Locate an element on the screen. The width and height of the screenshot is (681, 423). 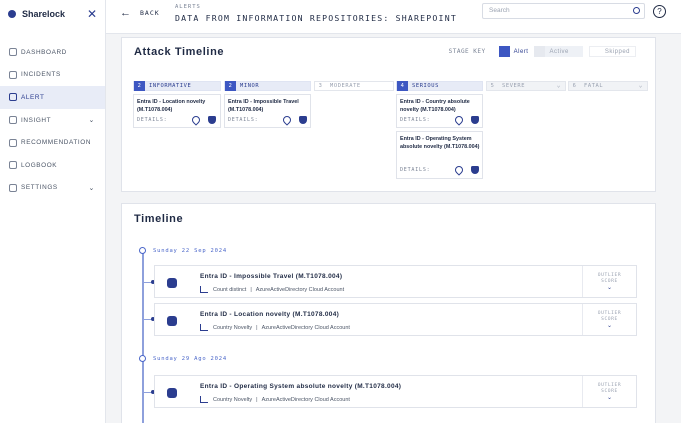
sidebar-item-recommendation: RECOMMENDATION is located at coordinates (52, 142).